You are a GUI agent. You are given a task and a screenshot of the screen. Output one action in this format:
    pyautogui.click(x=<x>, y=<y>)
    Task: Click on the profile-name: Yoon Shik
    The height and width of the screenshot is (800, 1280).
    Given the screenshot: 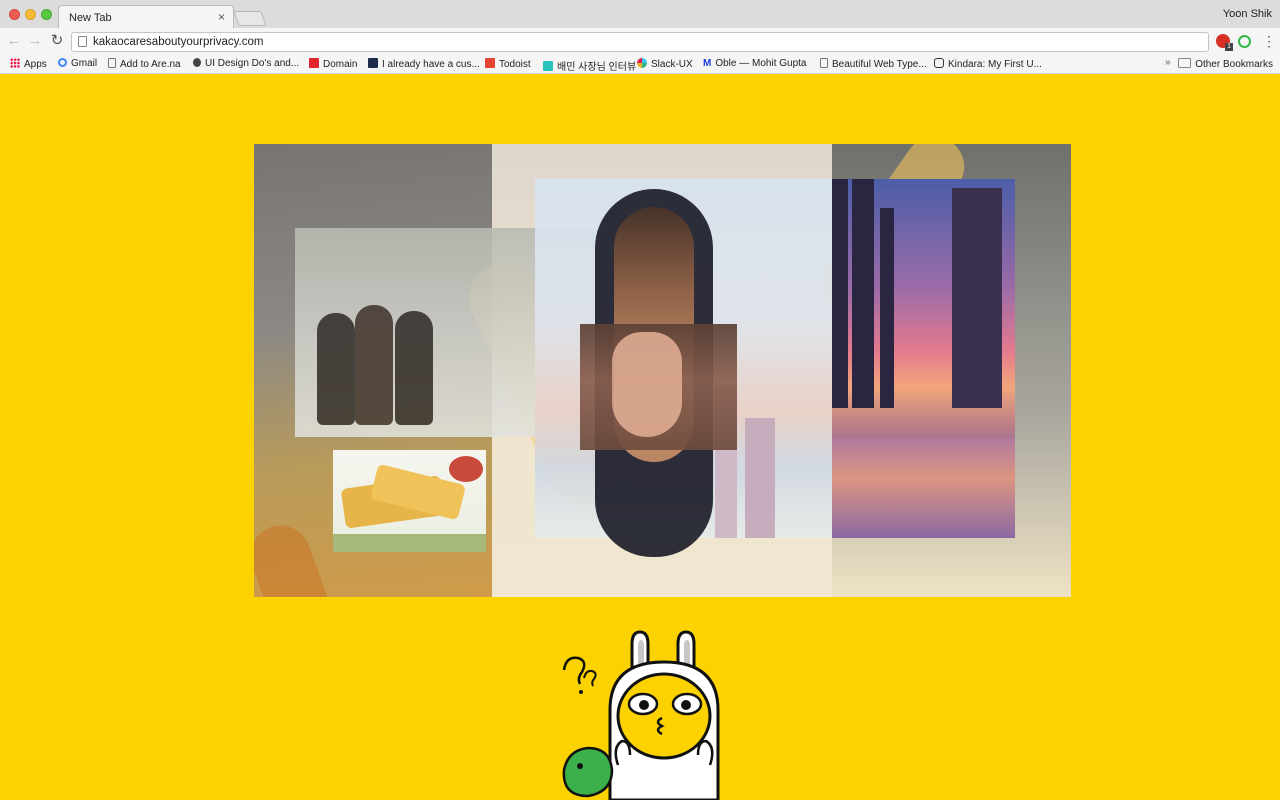 What is the action you would take?
    pyautogui.click(x=1247, y=14)
    